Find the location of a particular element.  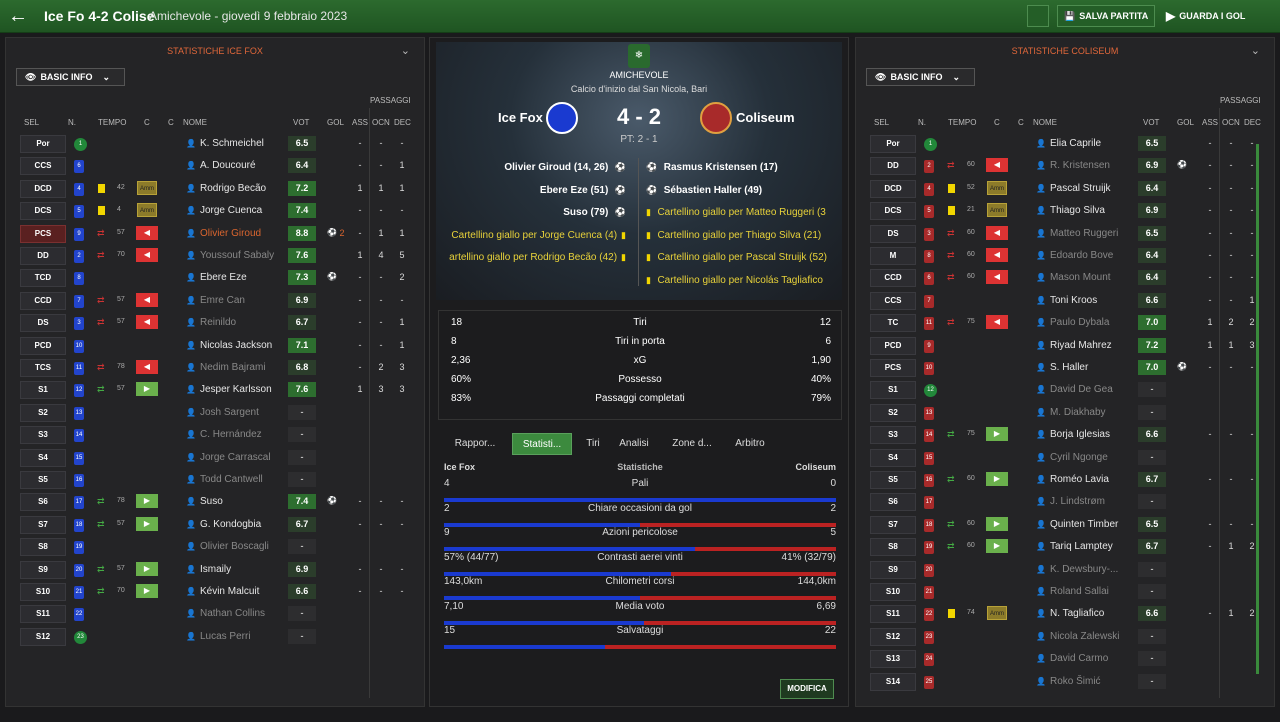

player-row: DCD 4 52 Amm 👤 Pascal Struijk 6.4 - - - is located at coordinates (1065, 189).